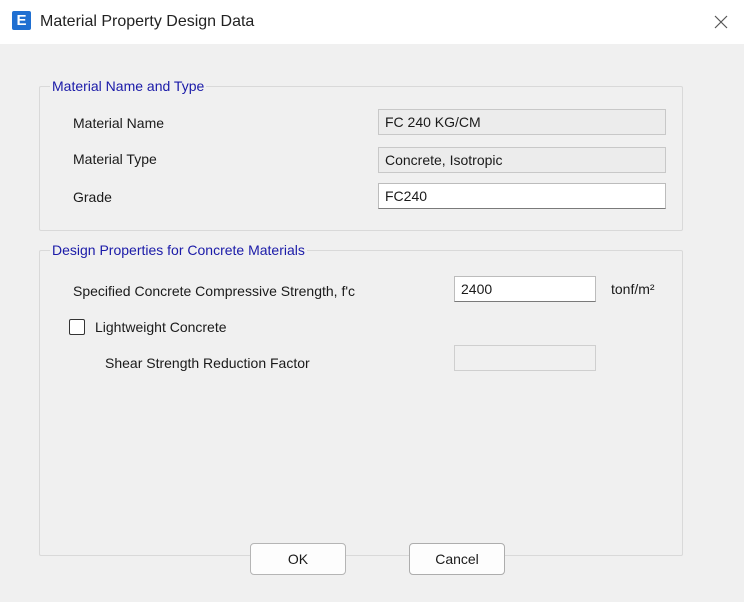 The image size is (744, 602). I want to click on app-icon: E, so click(21, 20).